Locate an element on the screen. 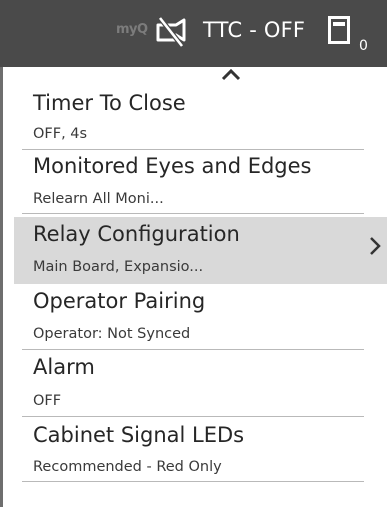 The image size is (387, 507). menu-item-title: Cabinet Signal LEDs is located at coordinates (139, 435).